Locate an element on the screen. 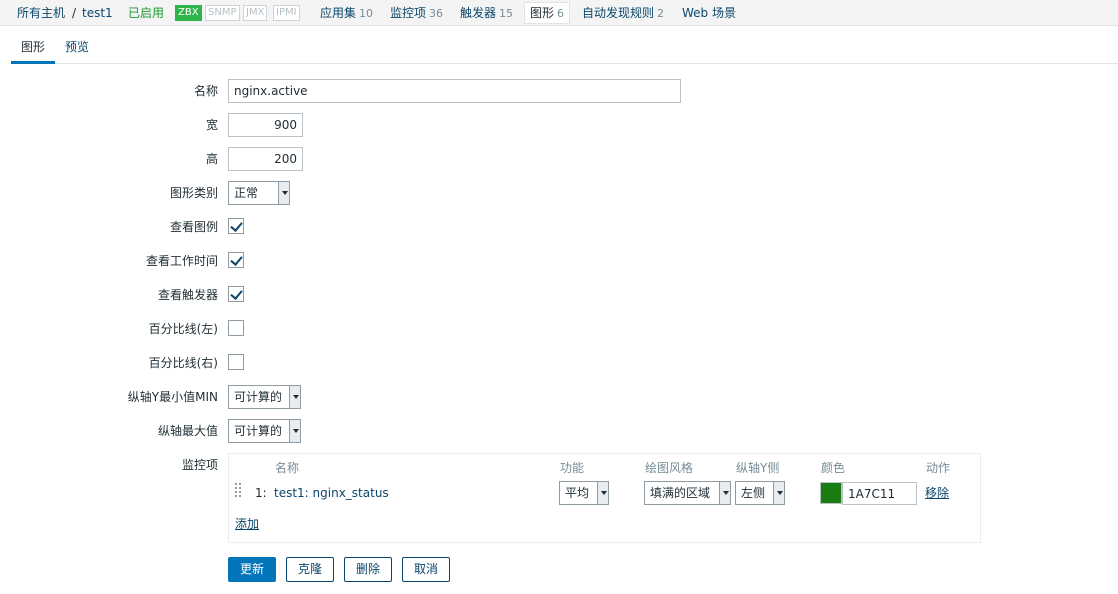 The height and width of the screenshot is (594, 1118). nav-discovery-rules: 自动发现规则 2 is located at coordinates (623, 13).